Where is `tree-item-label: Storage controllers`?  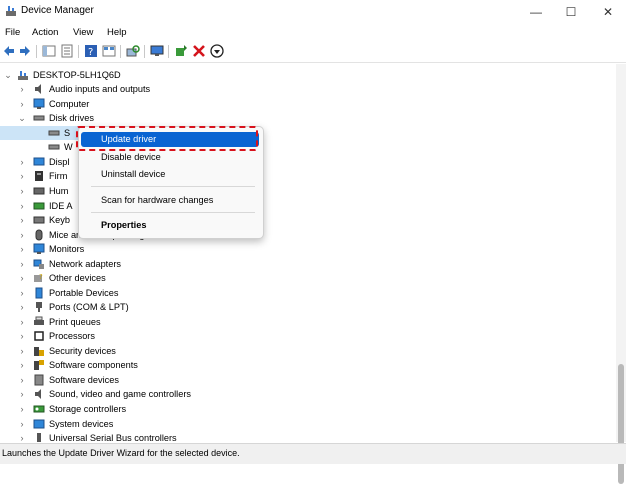
tree-item-label: Storage controllers is located at coordinates (88, 409).